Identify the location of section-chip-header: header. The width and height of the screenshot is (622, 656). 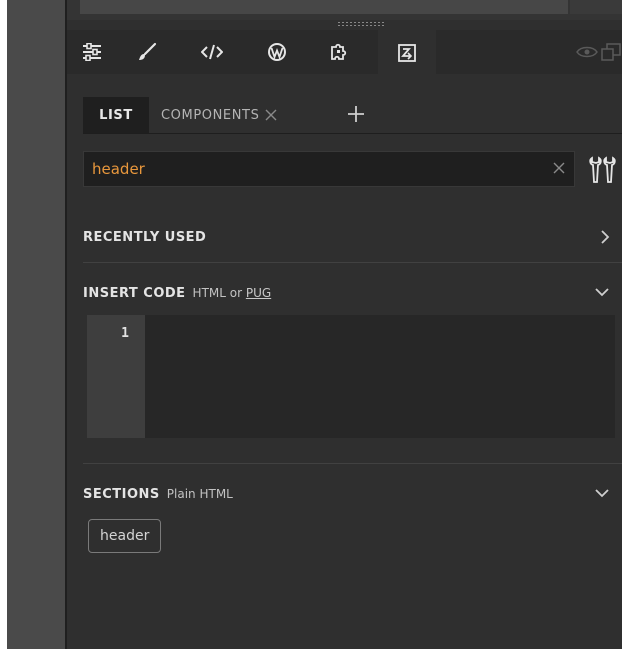
(125, 536).